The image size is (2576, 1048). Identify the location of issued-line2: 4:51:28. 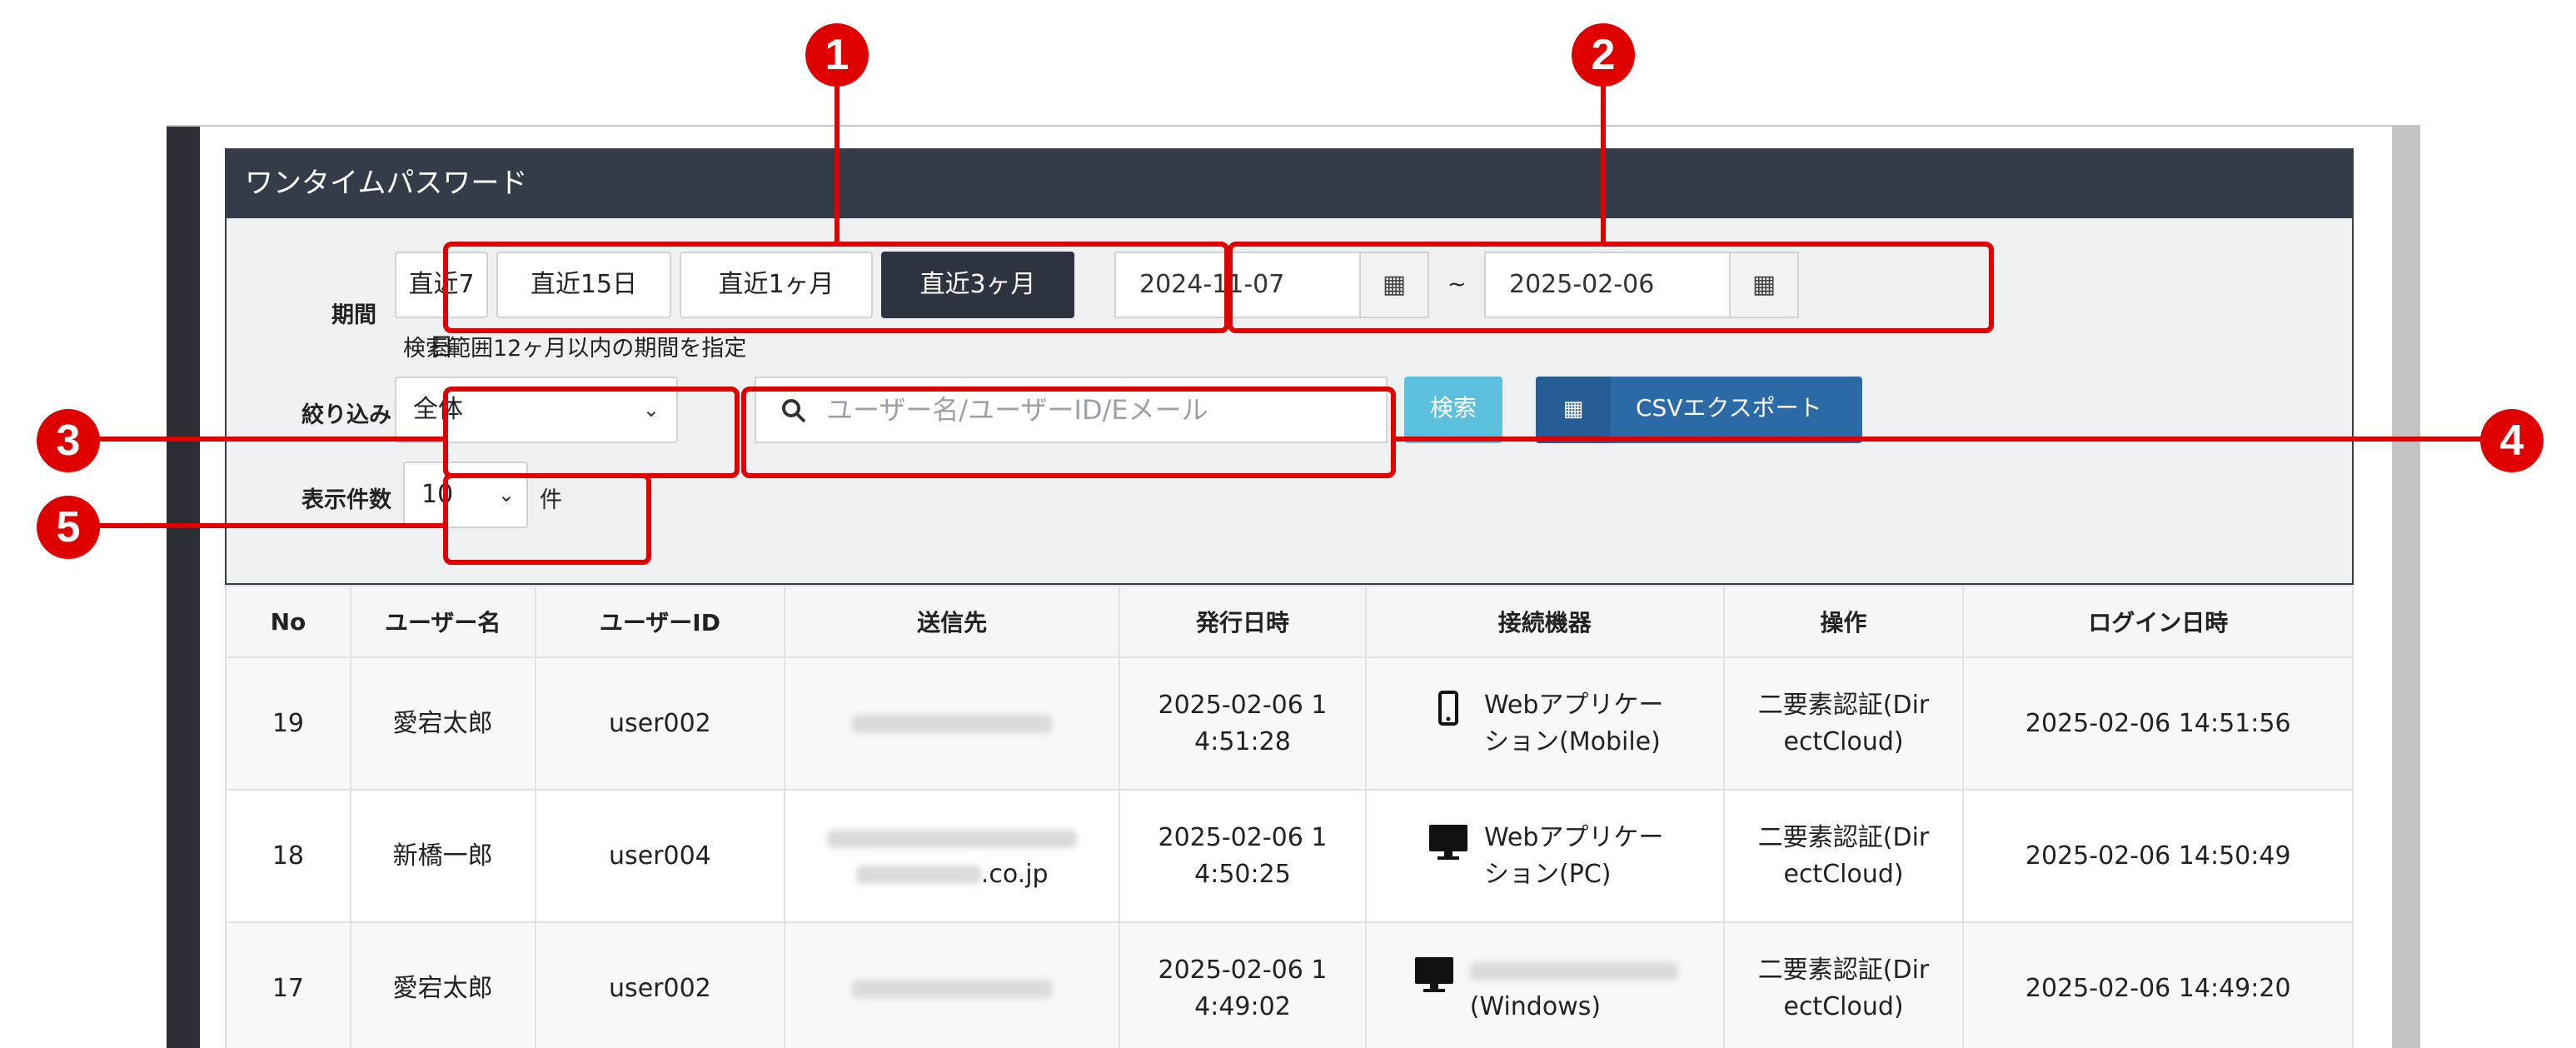
(1242, 741).